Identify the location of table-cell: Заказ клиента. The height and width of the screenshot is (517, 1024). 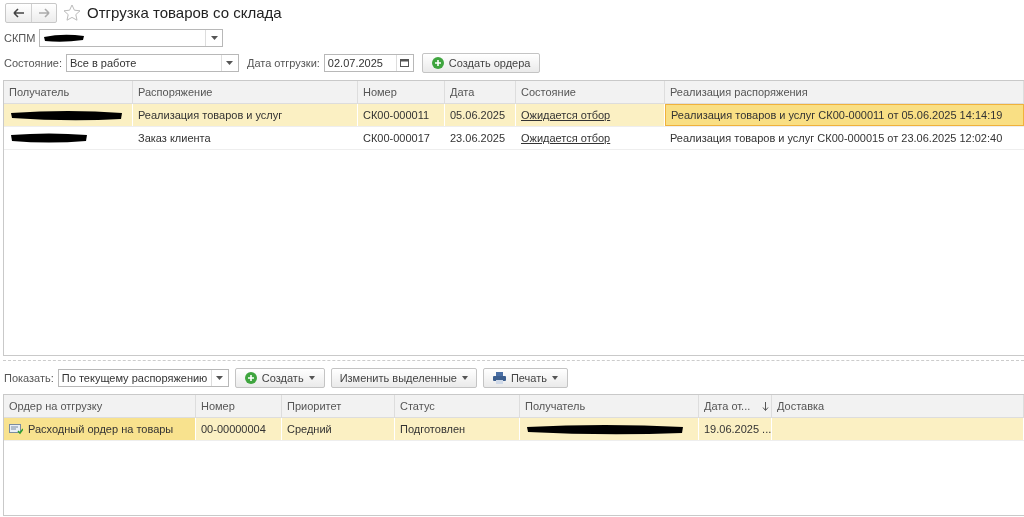
(245, 138).